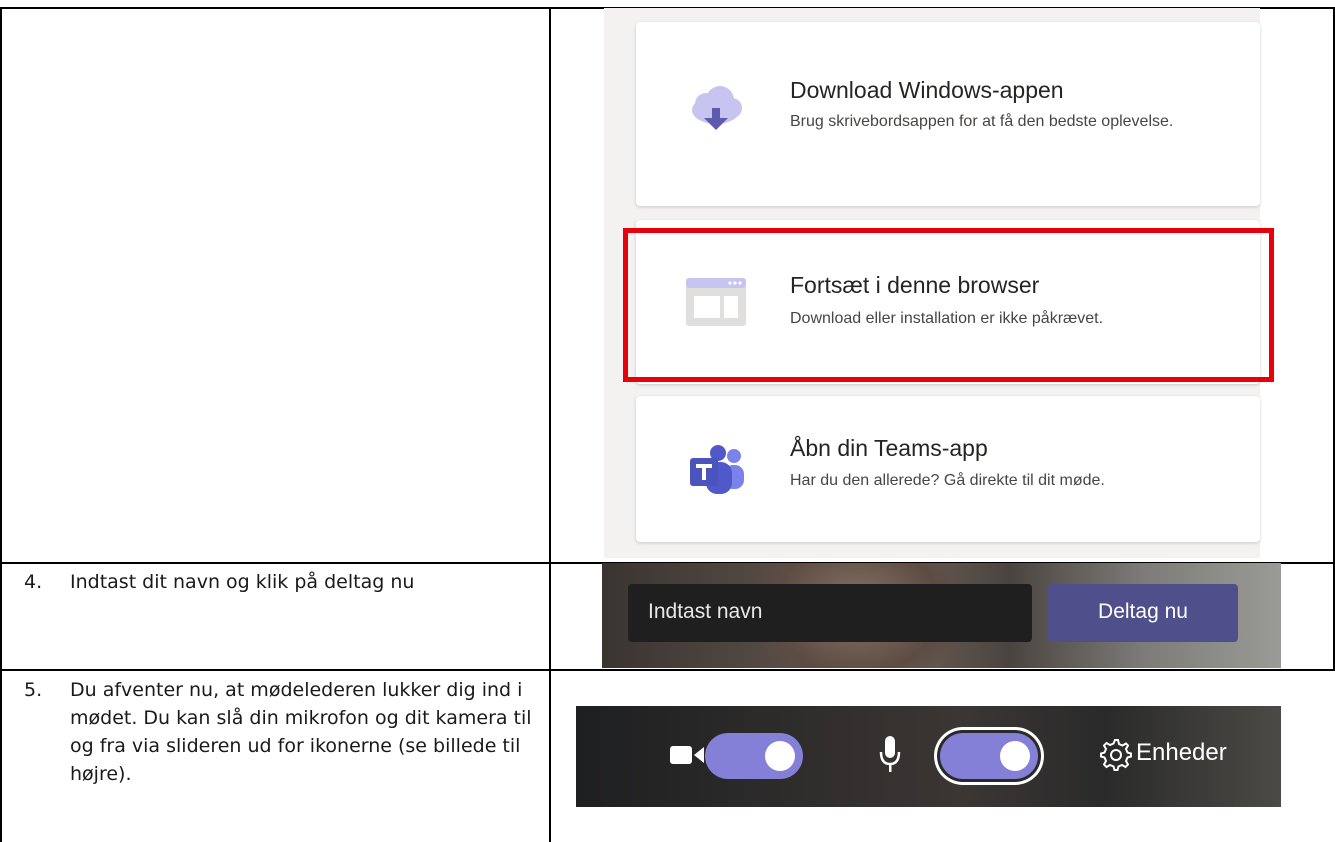 This screenshot has height=842, width=1335. I want to click on join-now-label: Deltag nu, so click(1143, 611).